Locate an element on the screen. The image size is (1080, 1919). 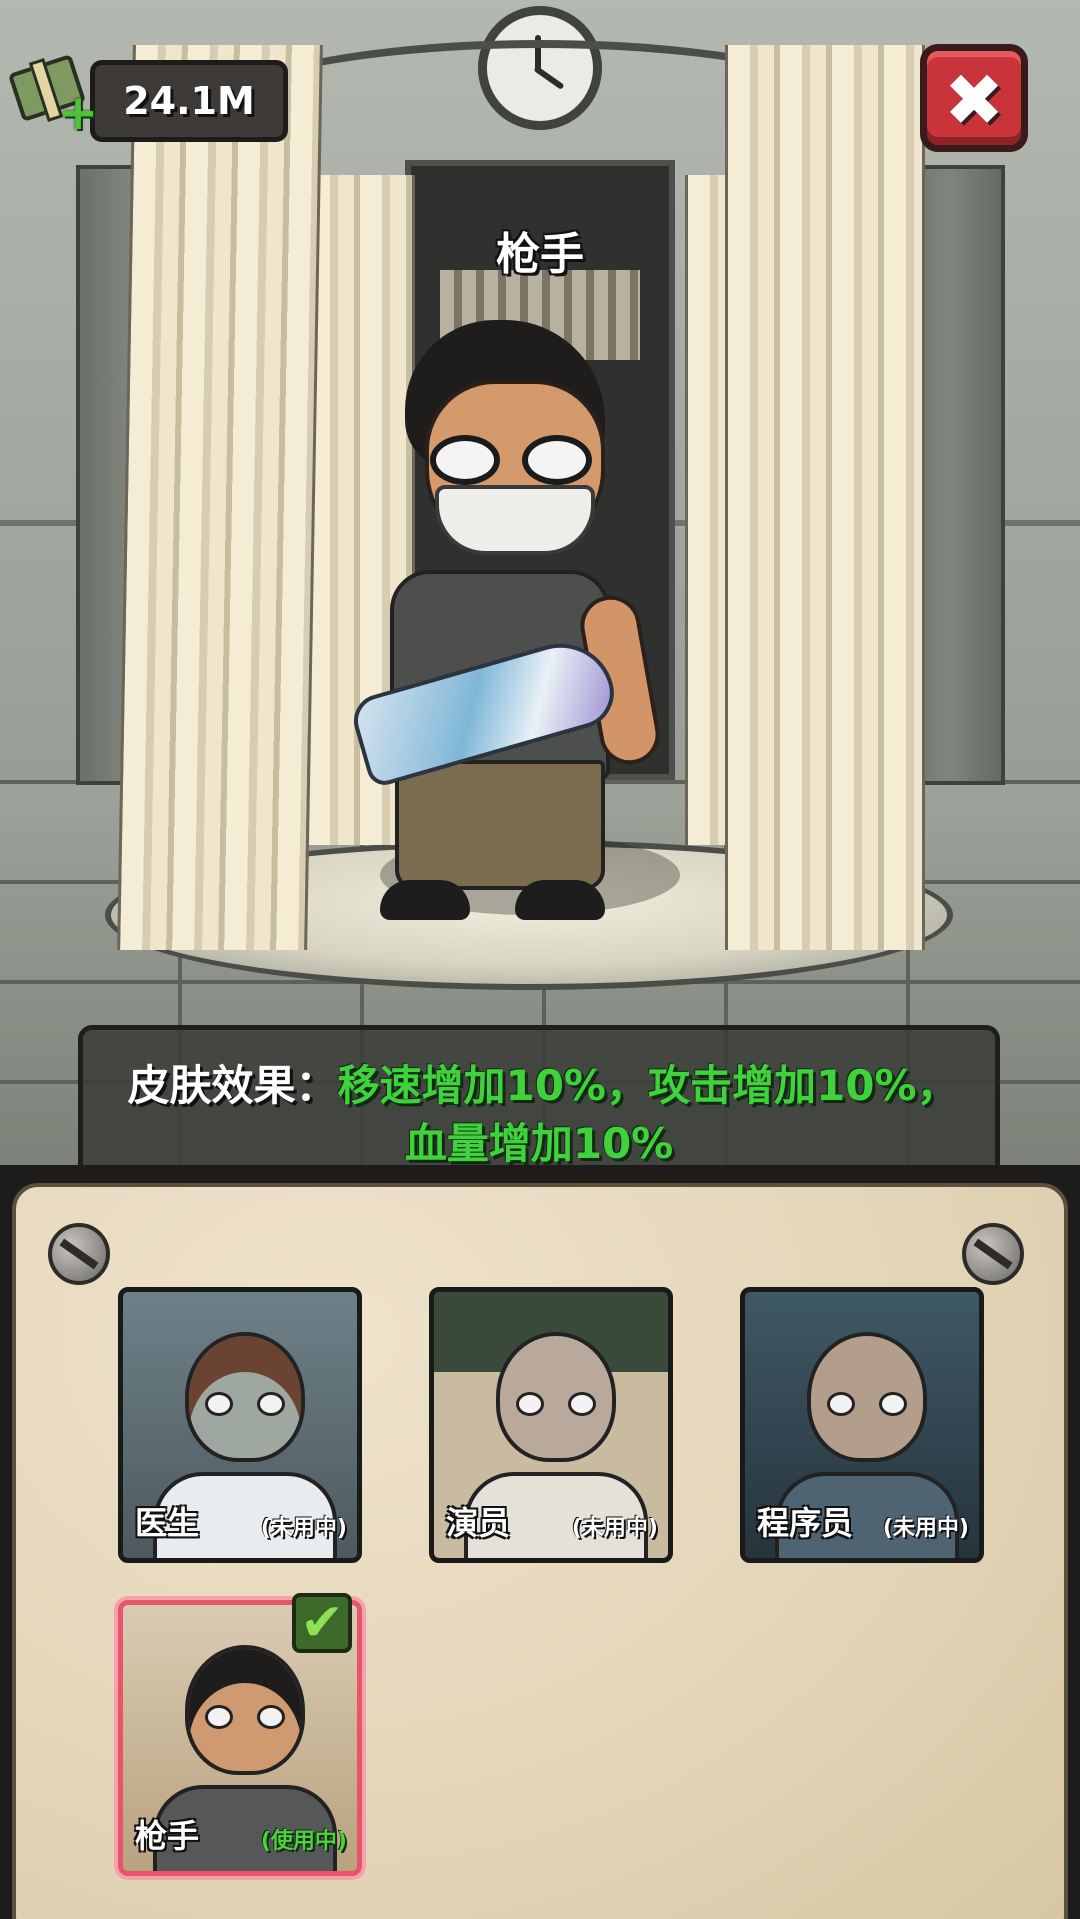
checkmark-icon: ✔ is located at coordinates (322, 1623).